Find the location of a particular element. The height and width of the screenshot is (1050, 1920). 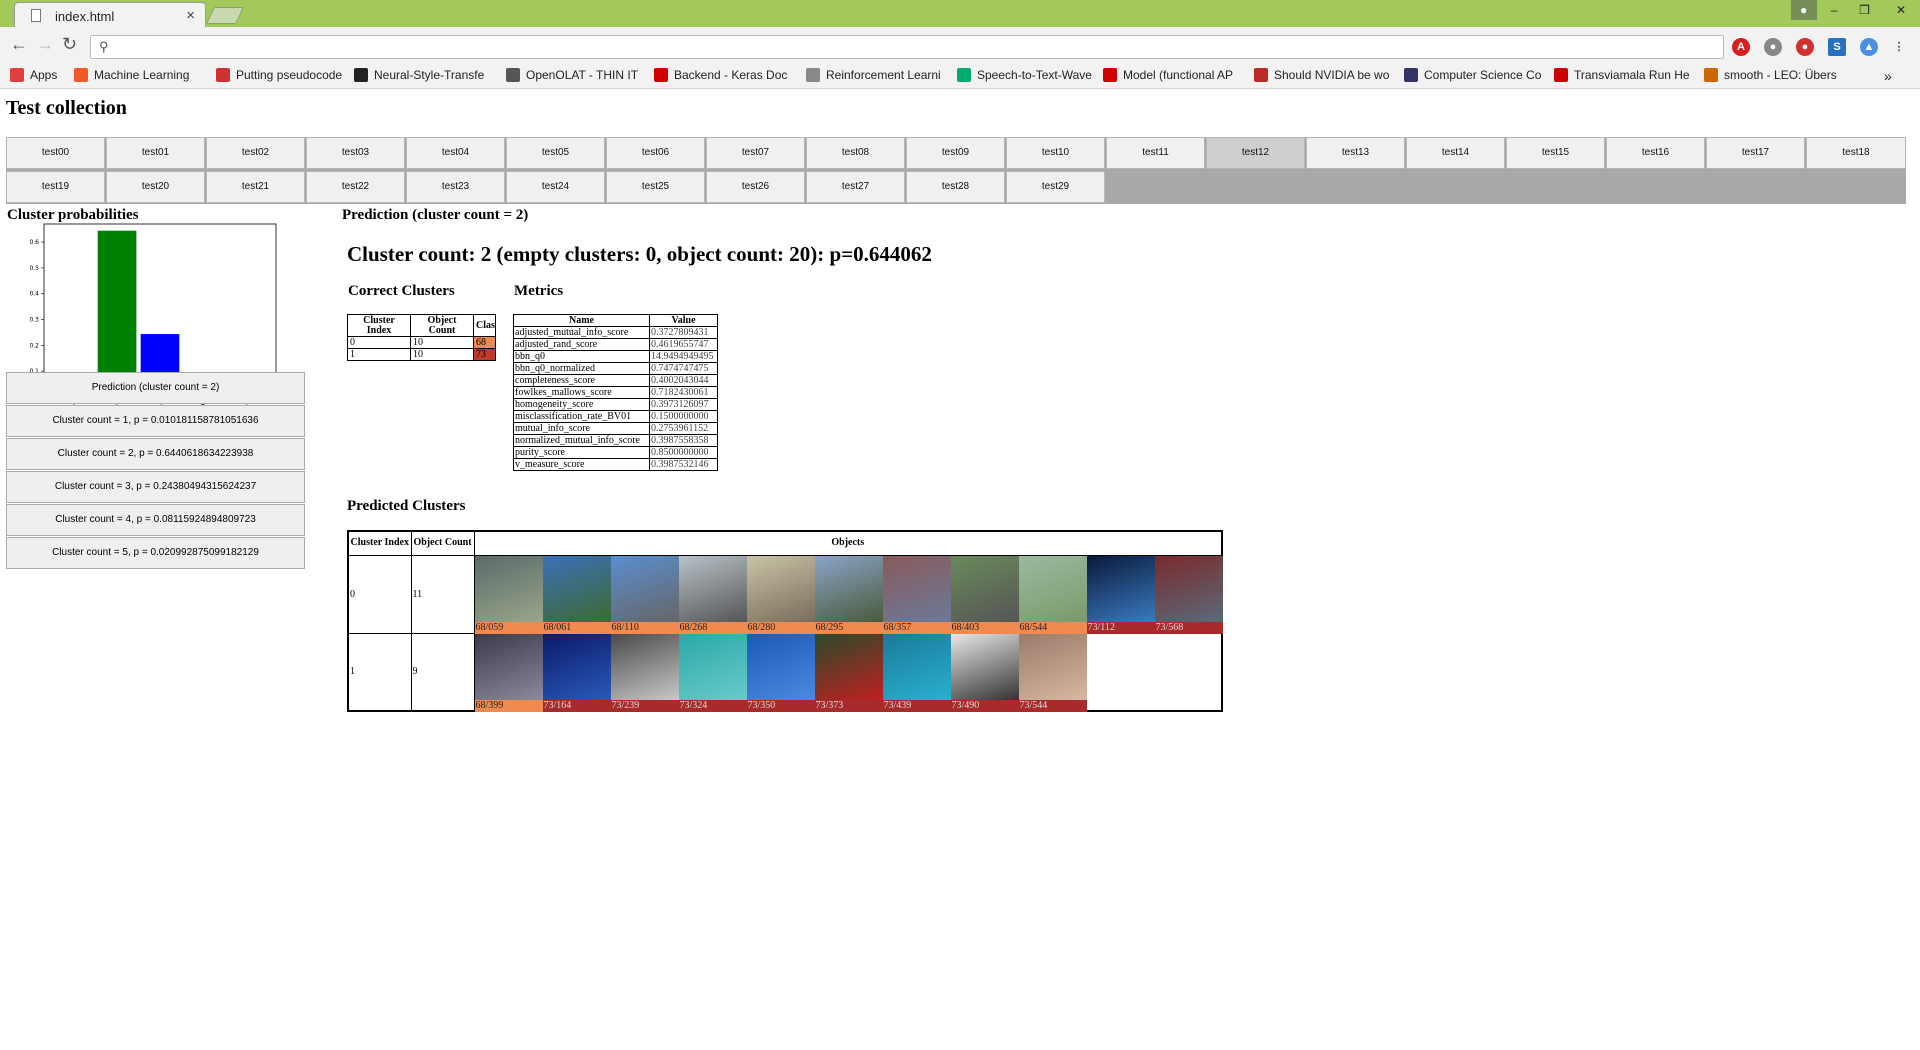

profile-icon: ● is located at coordinates (1803, 10).